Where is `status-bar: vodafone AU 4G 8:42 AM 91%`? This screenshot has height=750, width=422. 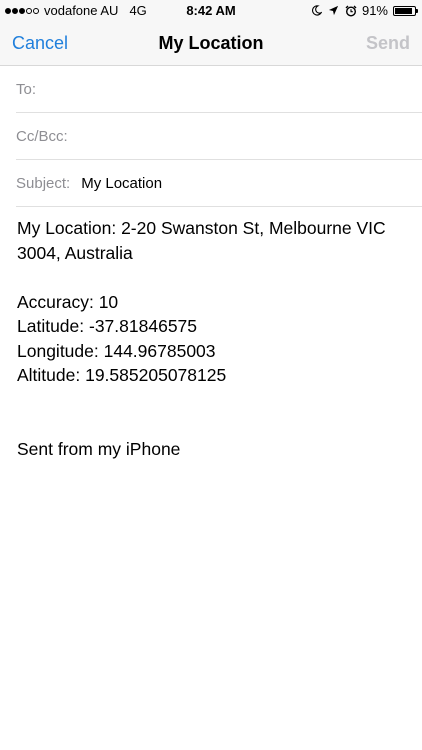 status-bar: vodafone AU 4G 8:42 AM 91% is located at coordinates (211, 11).